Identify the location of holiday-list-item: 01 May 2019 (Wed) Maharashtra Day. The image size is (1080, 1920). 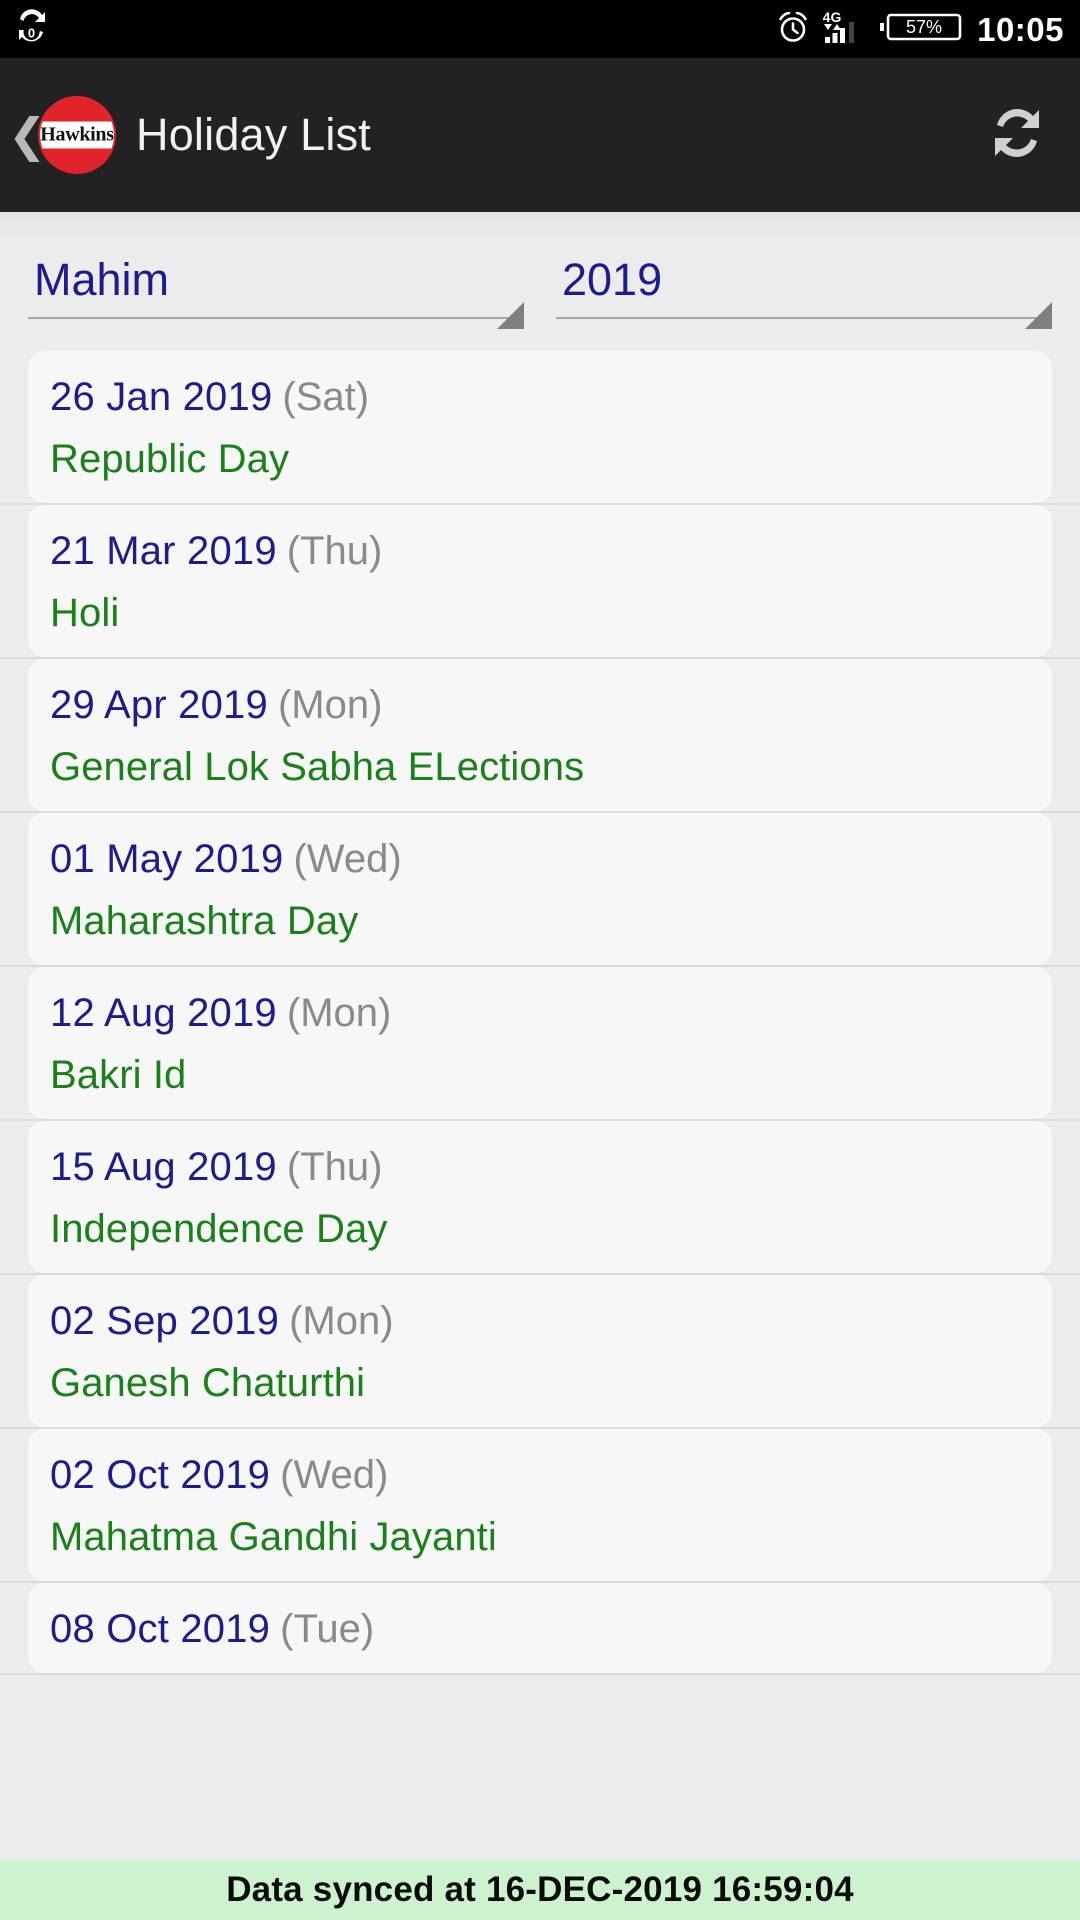
(540, 890).